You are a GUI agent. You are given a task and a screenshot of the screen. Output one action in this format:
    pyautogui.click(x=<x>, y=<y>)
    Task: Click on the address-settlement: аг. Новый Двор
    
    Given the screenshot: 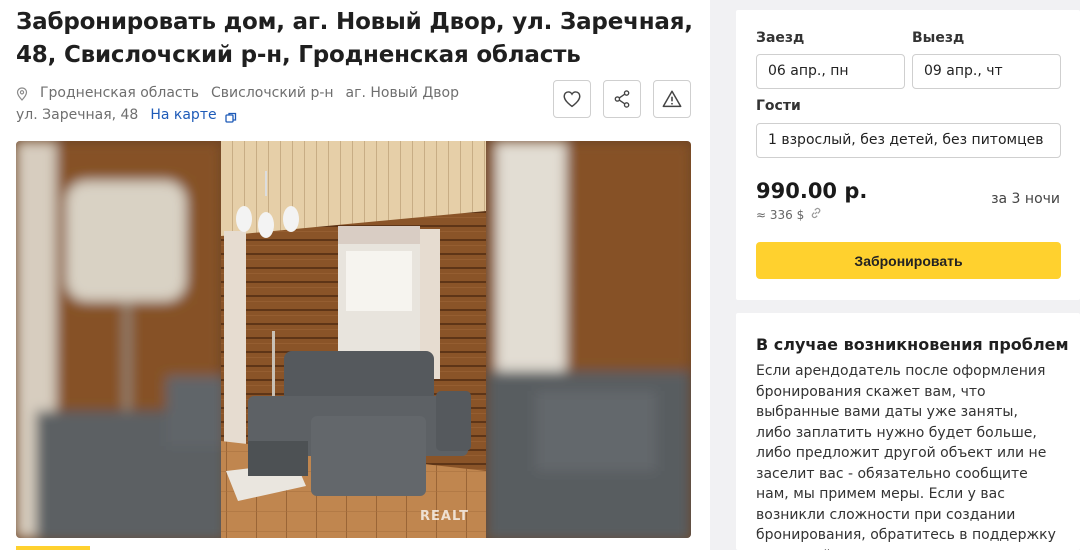 What is the action you would take?
    pyautogui.click(x=402, y=93)
    